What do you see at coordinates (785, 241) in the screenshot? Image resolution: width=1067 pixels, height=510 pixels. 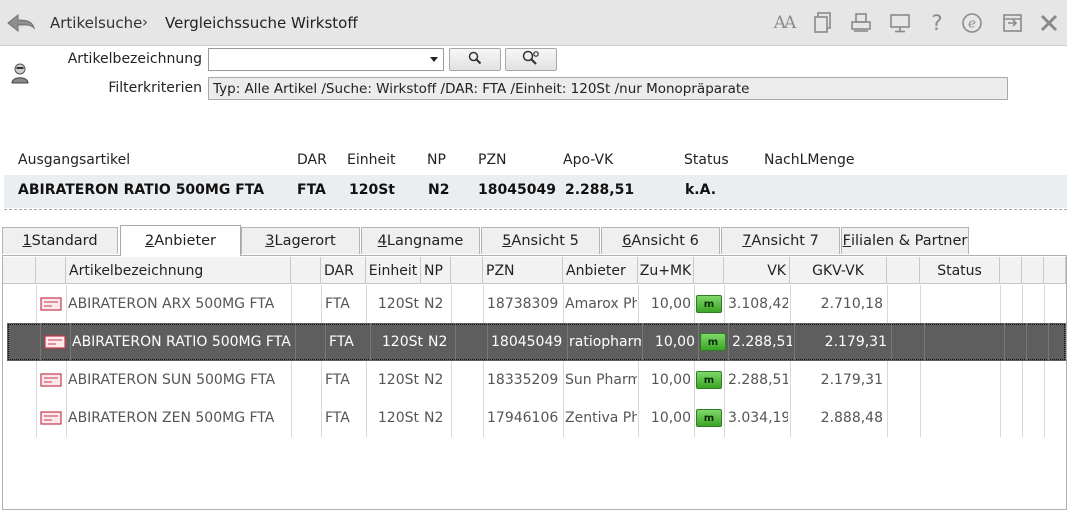 I see `tab-label: Ansicht 7` at bounding box center [785, 241].